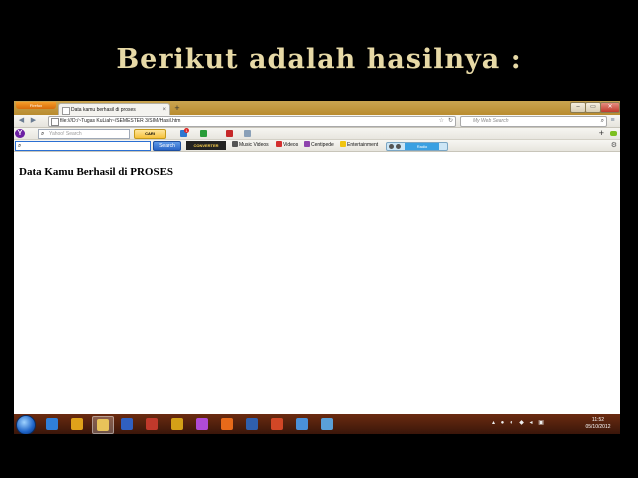 The height and width of the screenshot is (478, 638). What do you see at coordinates (343, 144) in the screenshot?
I see `star-icon` at bounding box center [343, 144].